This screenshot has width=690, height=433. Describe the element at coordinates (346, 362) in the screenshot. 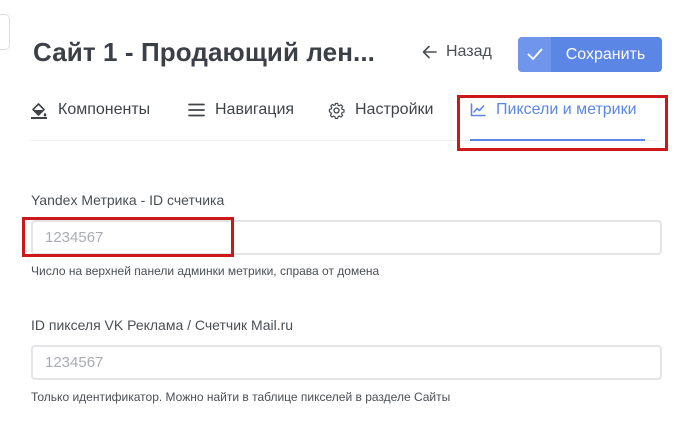

I see `vk-pixel-id-input` at that location.